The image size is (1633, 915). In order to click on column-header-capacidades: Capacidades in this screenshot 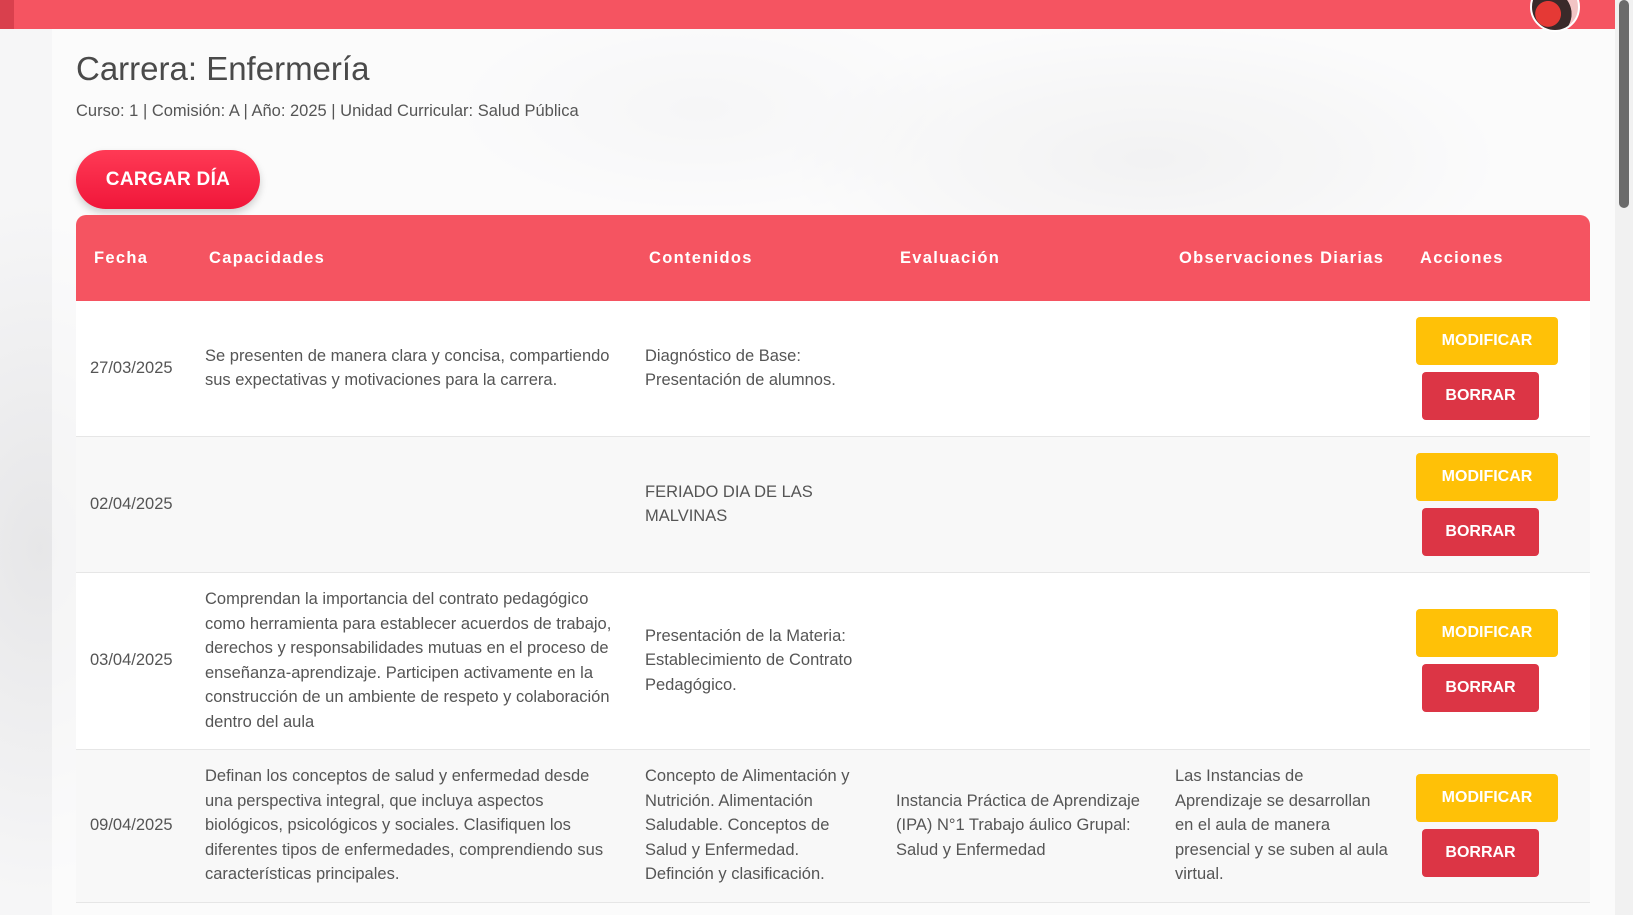, I will do `click(267, 258)`.